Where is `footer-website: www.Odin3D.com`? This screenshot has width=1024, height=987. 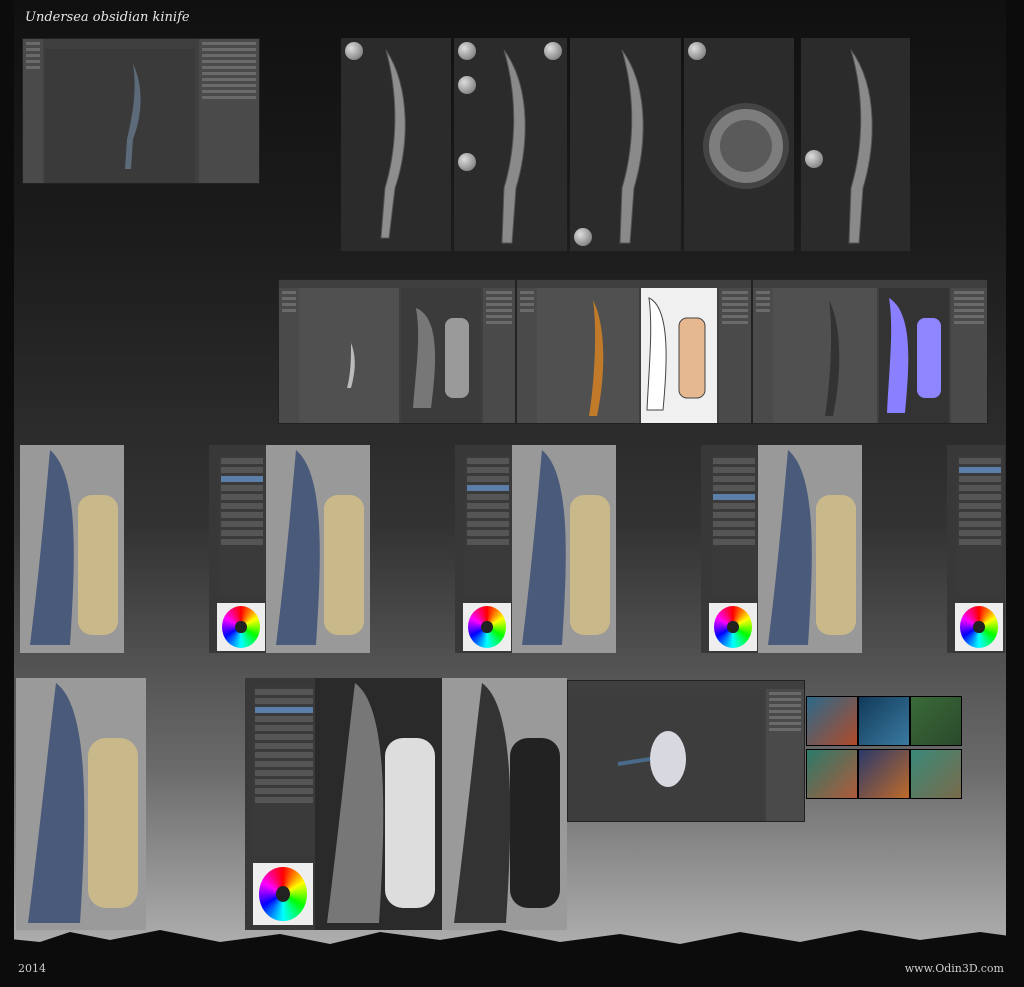
footer-website: www.Odin3D.com is located at coordinates (954, 968).